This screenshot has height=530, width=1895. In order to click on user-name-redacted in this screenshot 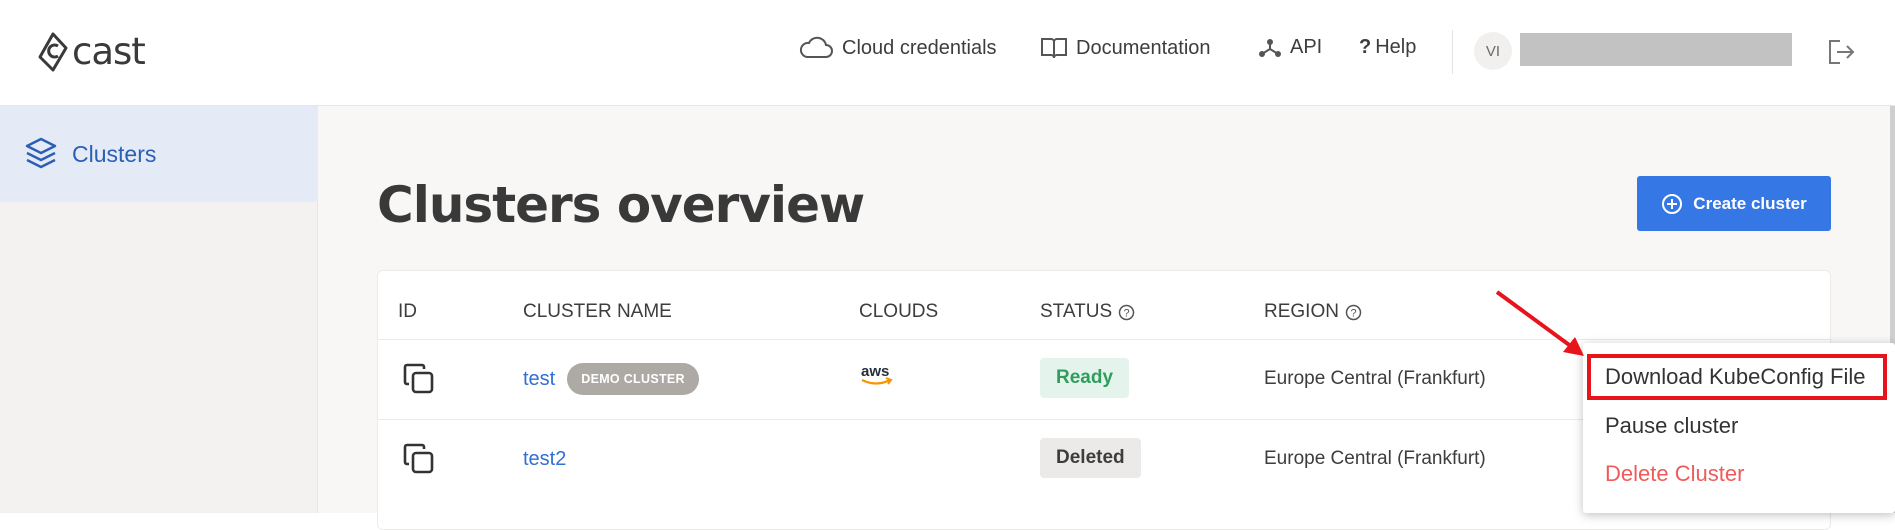, I will do `click(1656, 49)`.